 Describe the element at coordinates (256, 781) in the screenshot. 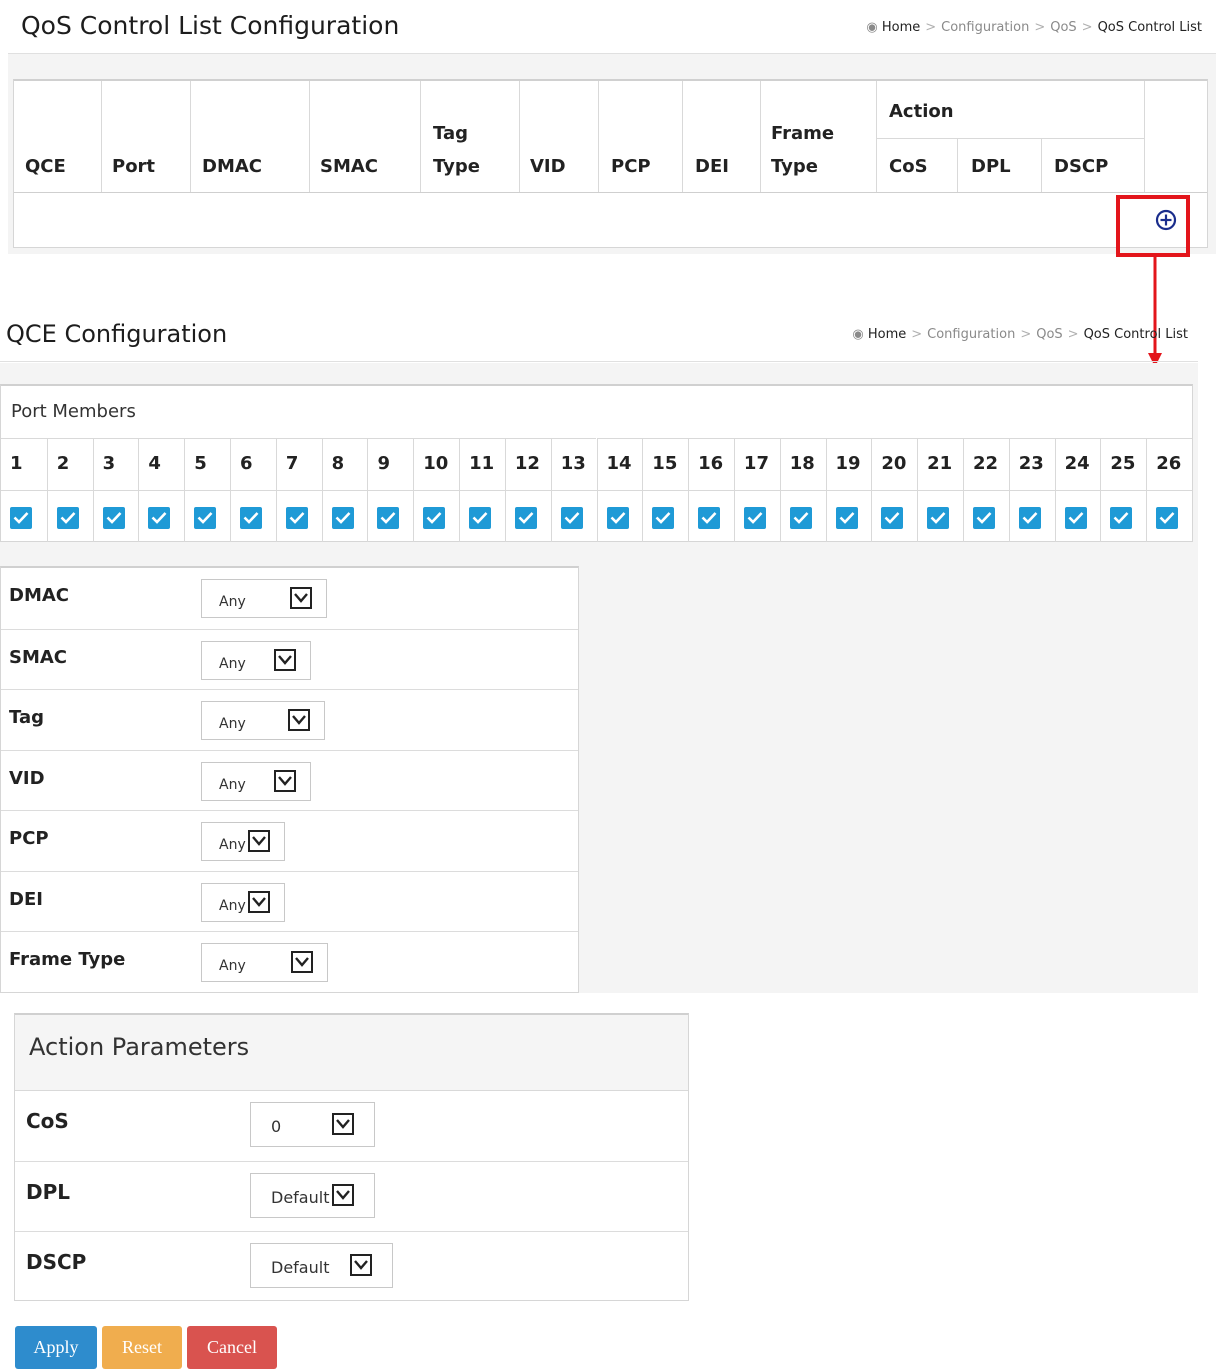

I see `rule-select-vid: Any` at that location.